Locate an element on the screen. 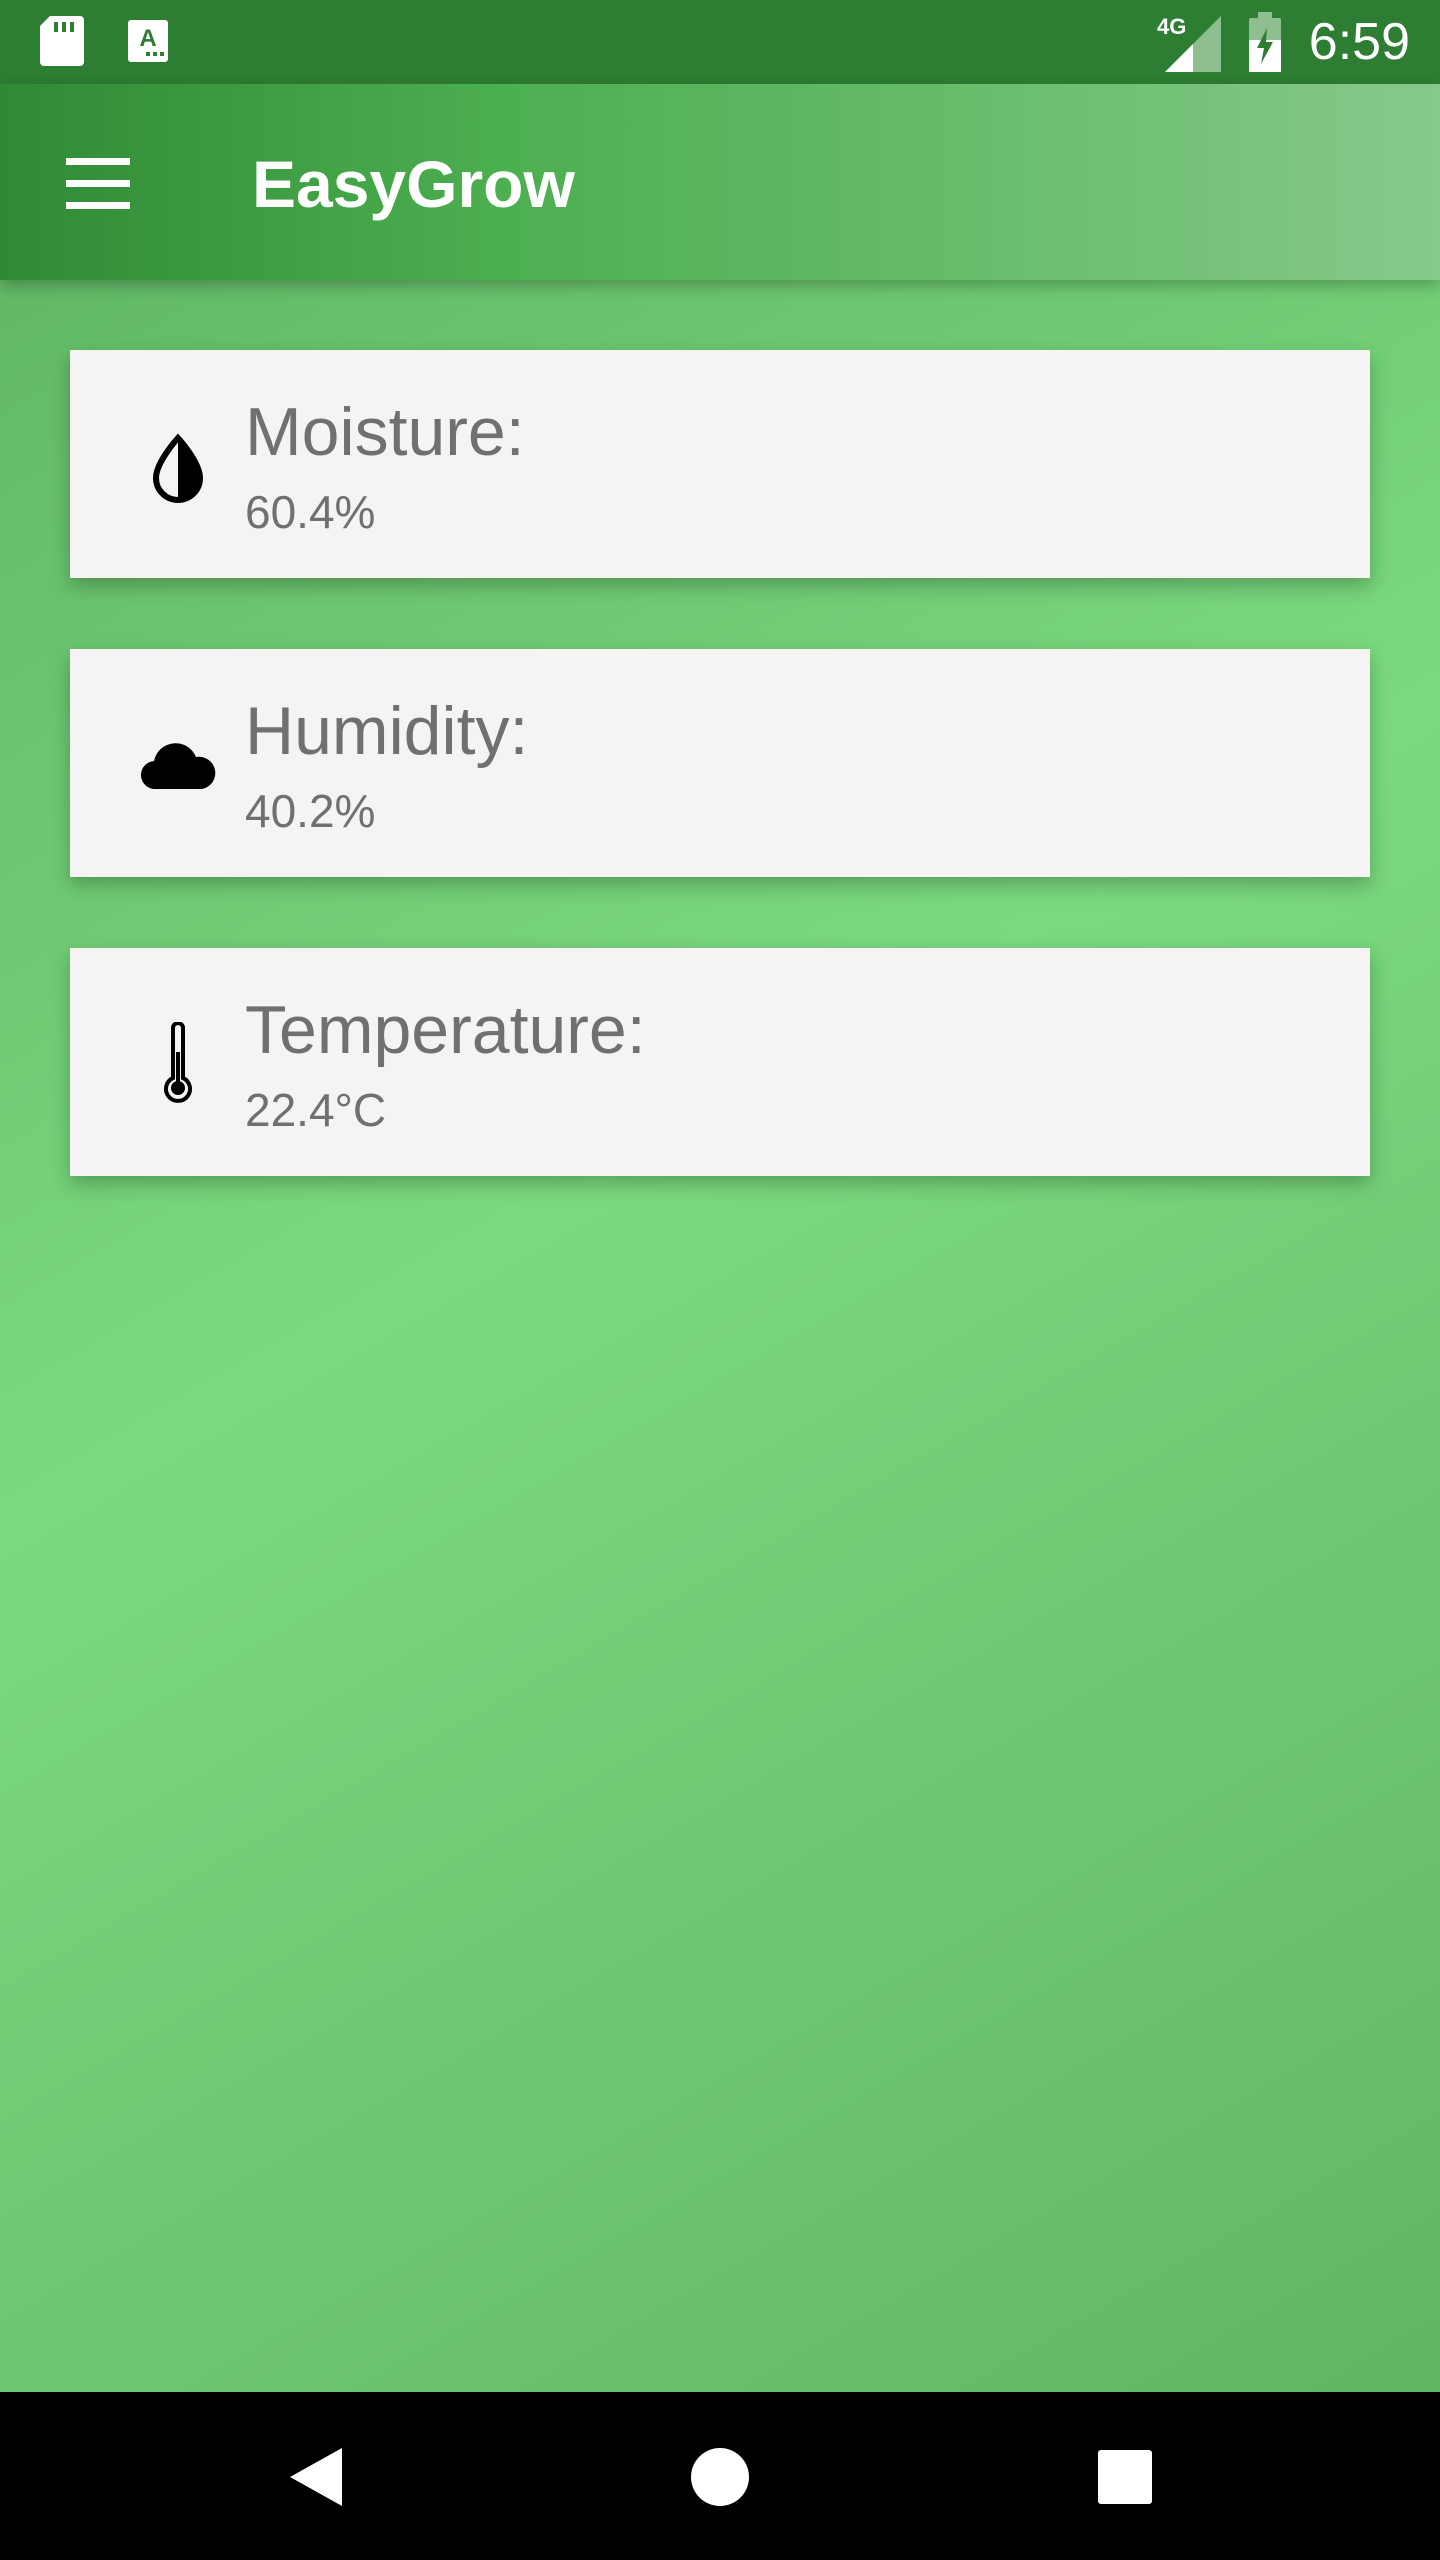 The image size is (1440, 2560). humidity-card: Humidity: 40.2% is located at coordinates (720, 763).